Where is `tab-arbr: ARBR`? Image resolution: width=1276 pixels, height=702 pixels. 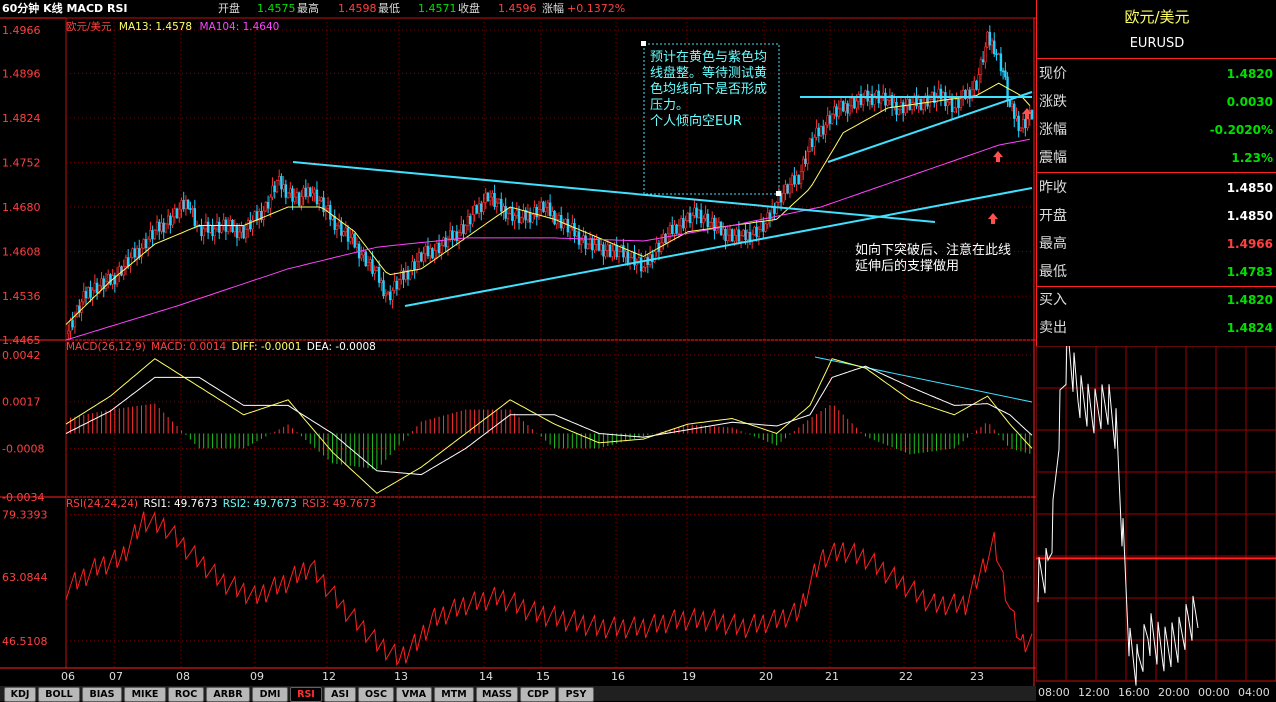 tab-arbr: ARBR is located at coordinates (228, 694).